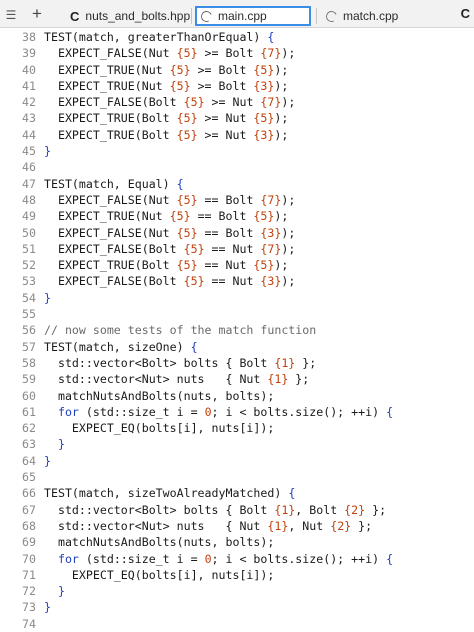 This screenshot has width=474, height=632. I want to click on code-line: 44 EXPECT_TRUE(Bolt {5} >= Nut {3});, so click(237, 135).